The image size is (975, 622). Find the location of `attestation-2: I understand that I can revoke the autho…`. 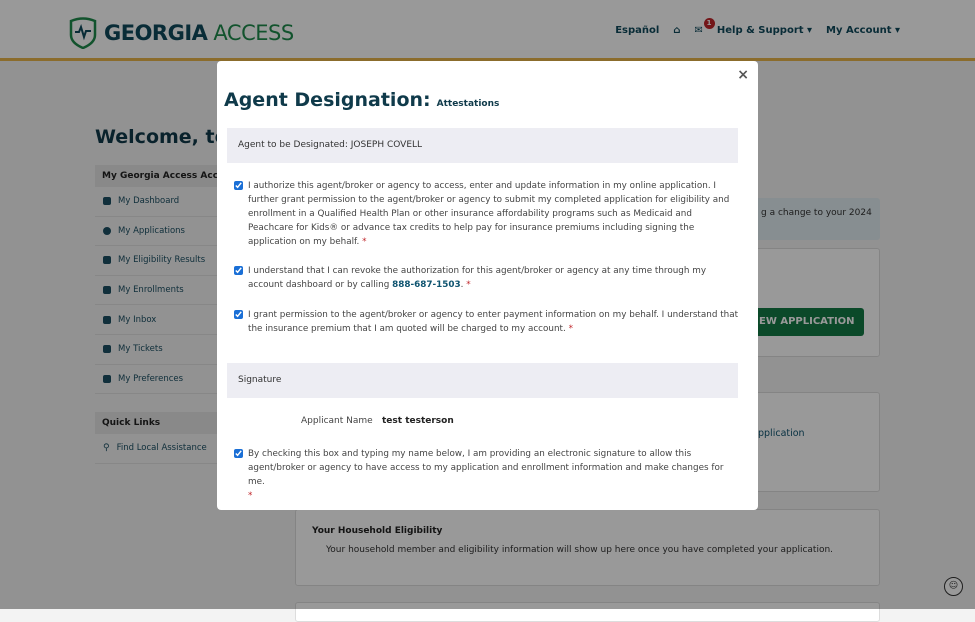

attestation-2: I understand that I can revoke the autho… is located at coordinates (486, 278).